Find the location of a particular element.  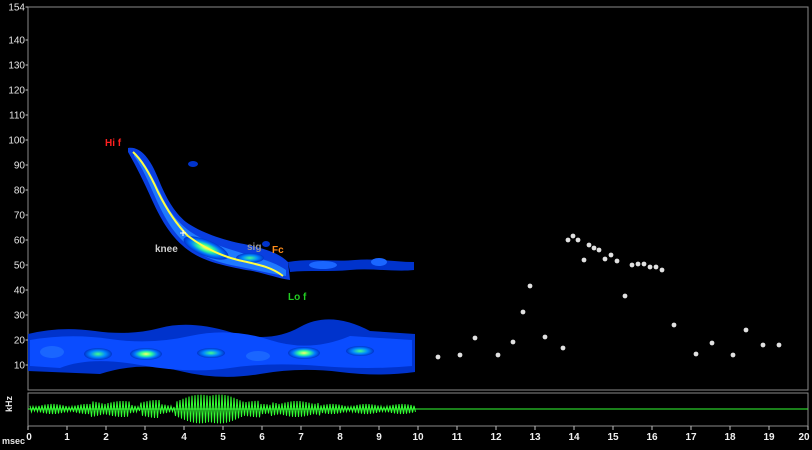

x-tick-label: 15 is located at coordinates (613, 437).